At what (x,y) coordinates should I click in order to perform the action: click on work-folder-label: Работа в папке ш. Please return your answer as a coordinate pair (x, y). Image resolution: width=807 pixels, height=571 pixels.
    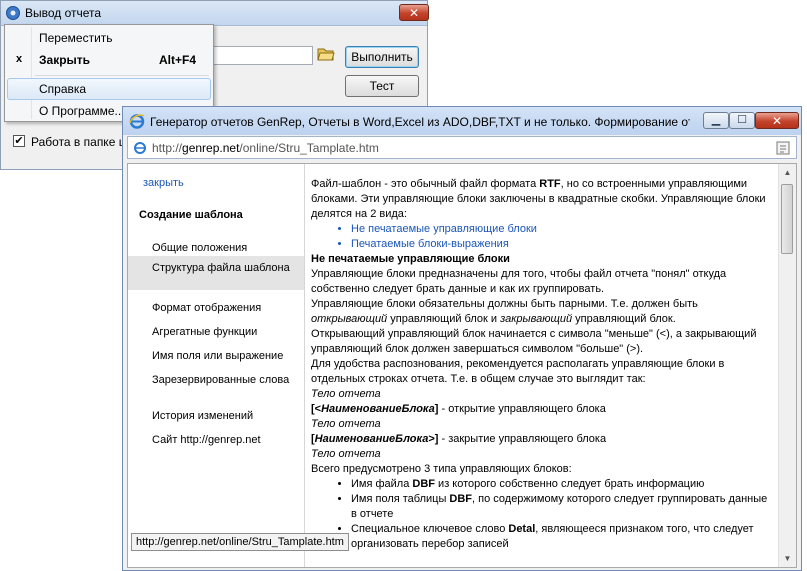
    Looking at the image, I should click on (80, 142).